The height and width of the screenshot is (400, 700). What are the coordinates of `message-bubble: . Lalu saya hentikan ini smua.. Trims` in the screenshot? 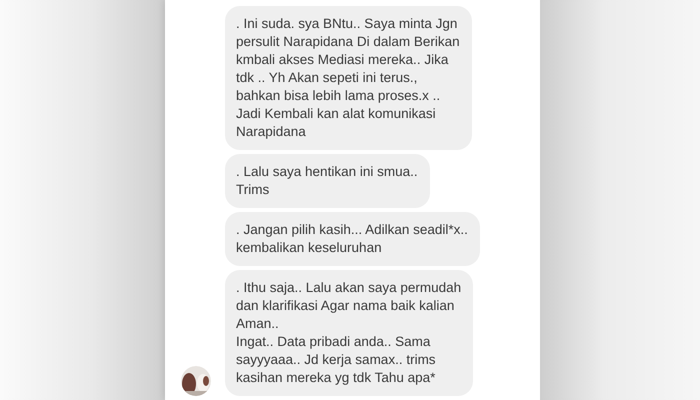 It's located at (327, 181).